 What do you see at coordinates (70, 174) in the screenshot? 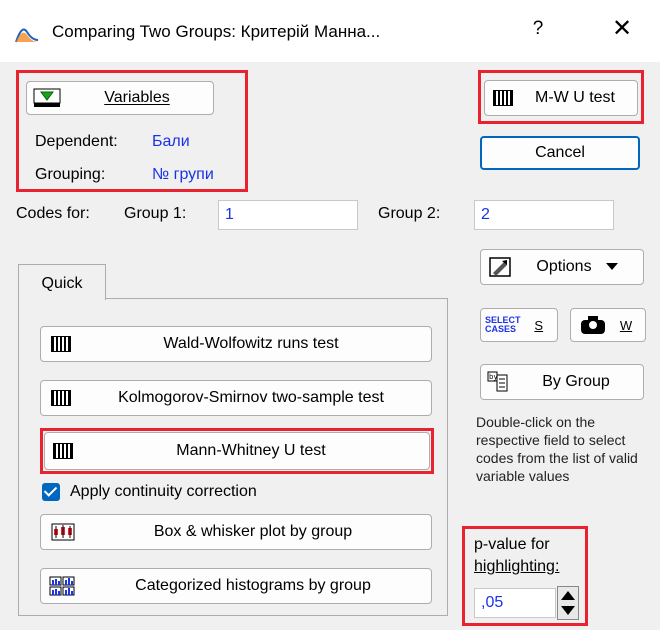
I see `grouping-label: Grouping:` at bounding box center [70, 174].